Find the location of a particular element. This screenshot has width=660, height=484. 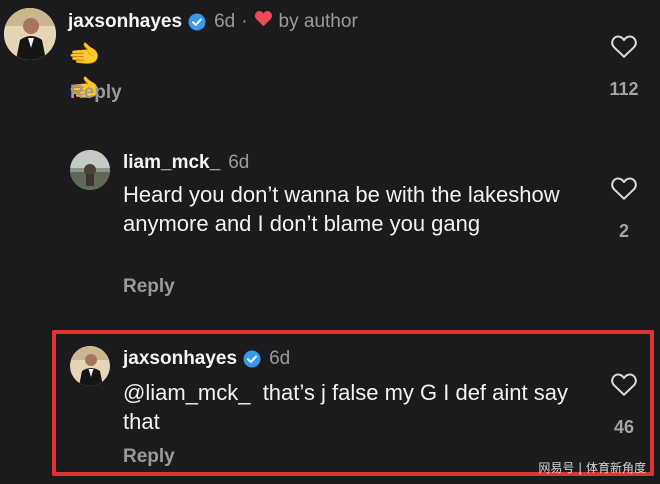

like-control: 112 is located at coordinates (624, 67).